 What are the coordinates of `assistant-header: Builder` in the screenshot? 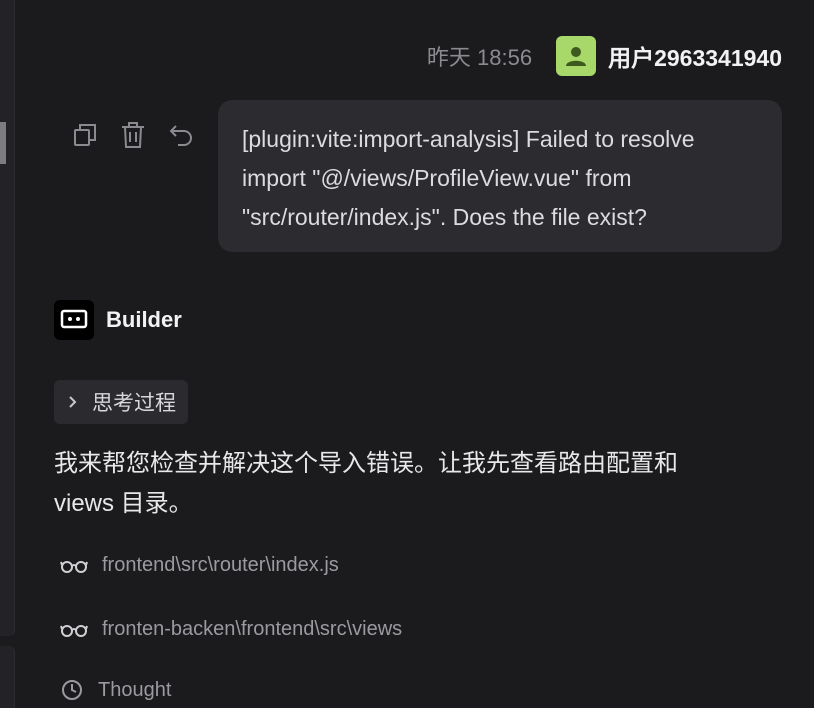 It's located at (118, 320).